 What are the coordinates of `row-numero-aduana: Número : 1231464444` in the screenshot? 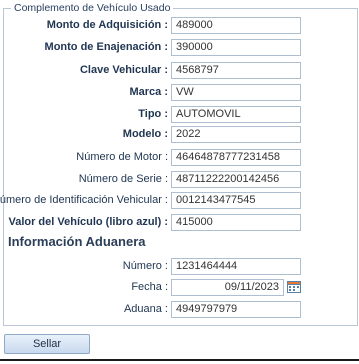 It's located at (179, 266).